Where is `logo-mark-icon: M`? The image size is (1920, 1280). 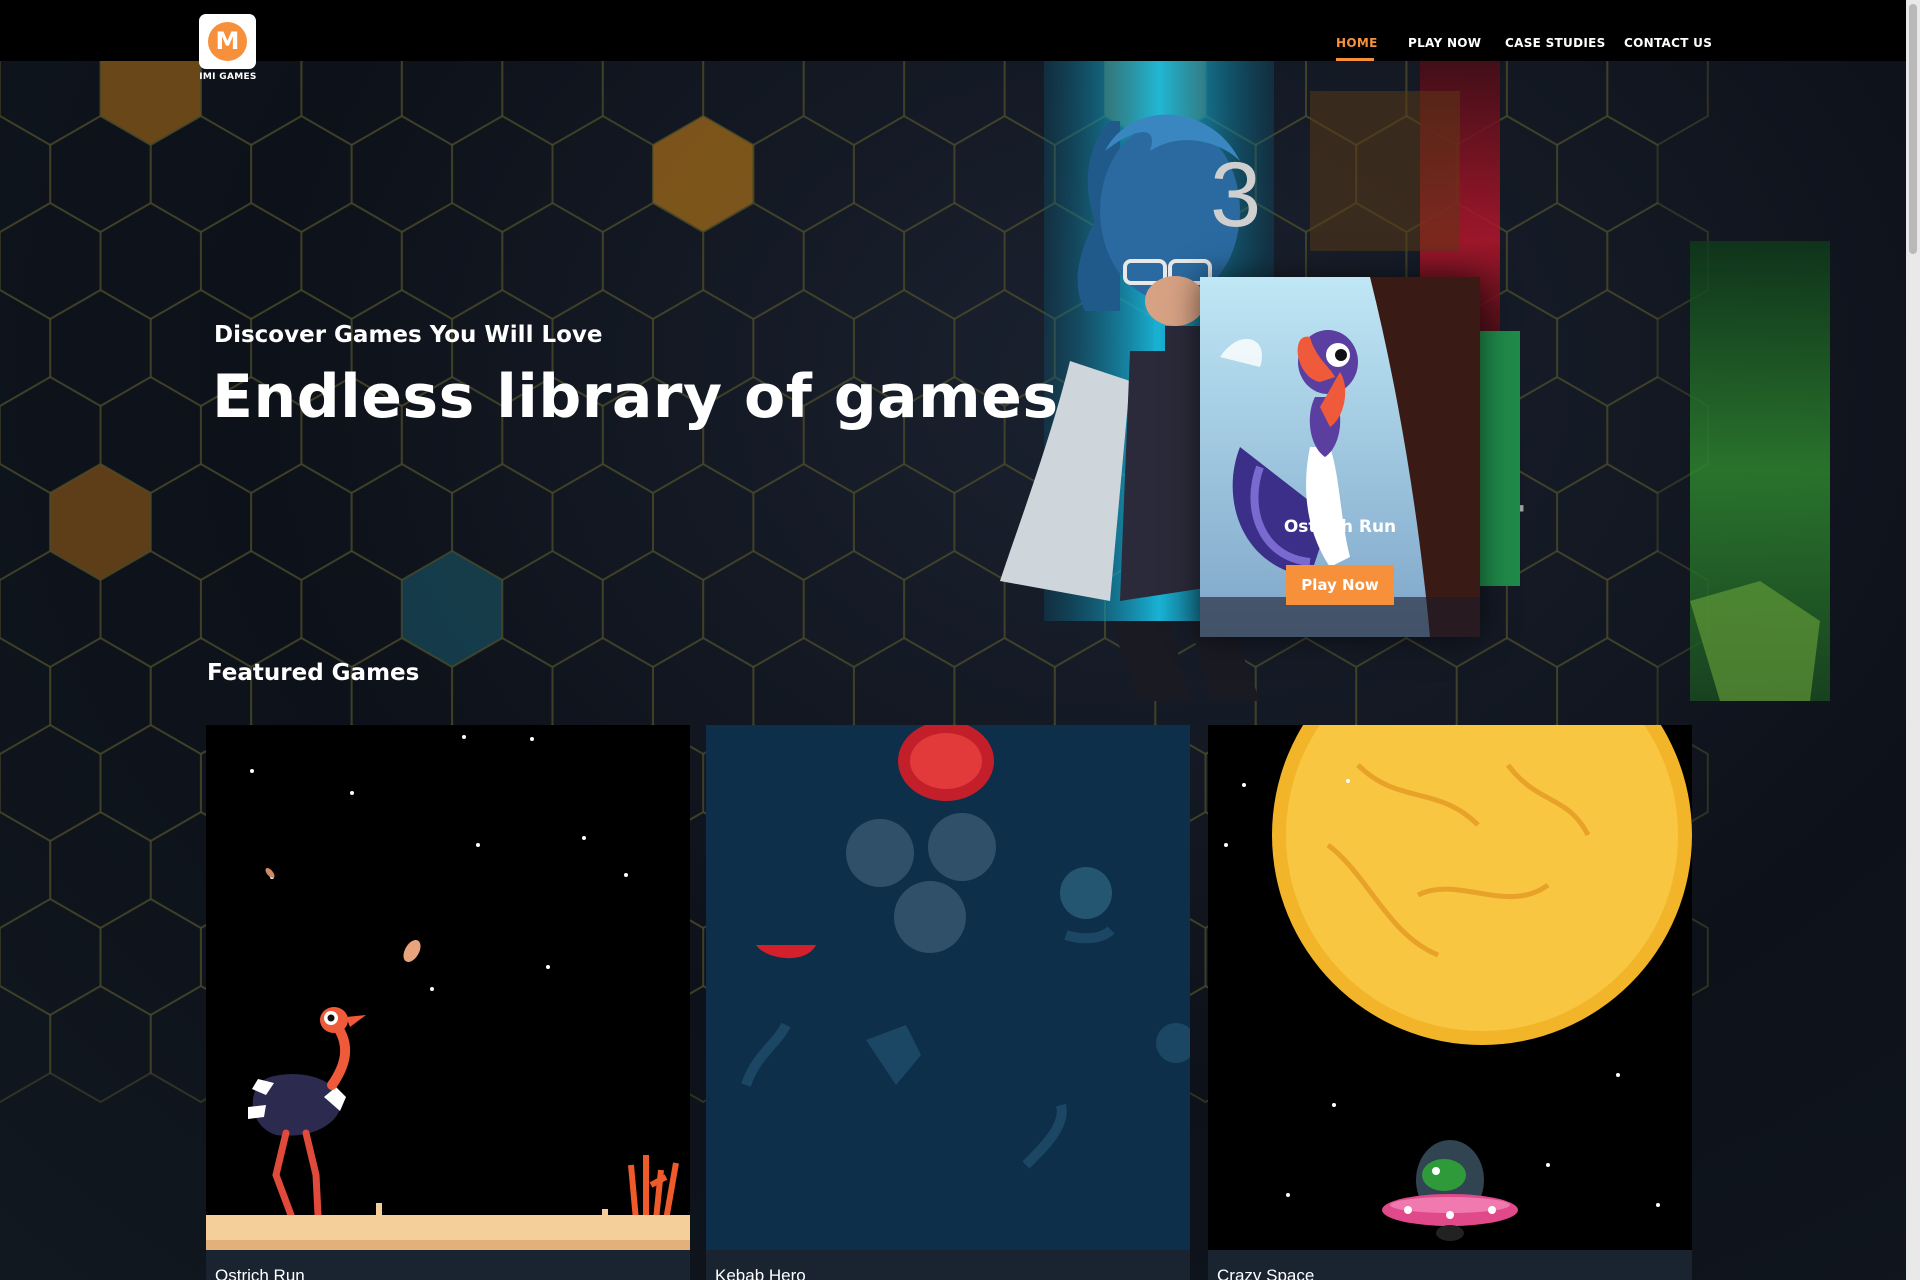 logo-mark-icon: M is located at coordinates (227, 41).